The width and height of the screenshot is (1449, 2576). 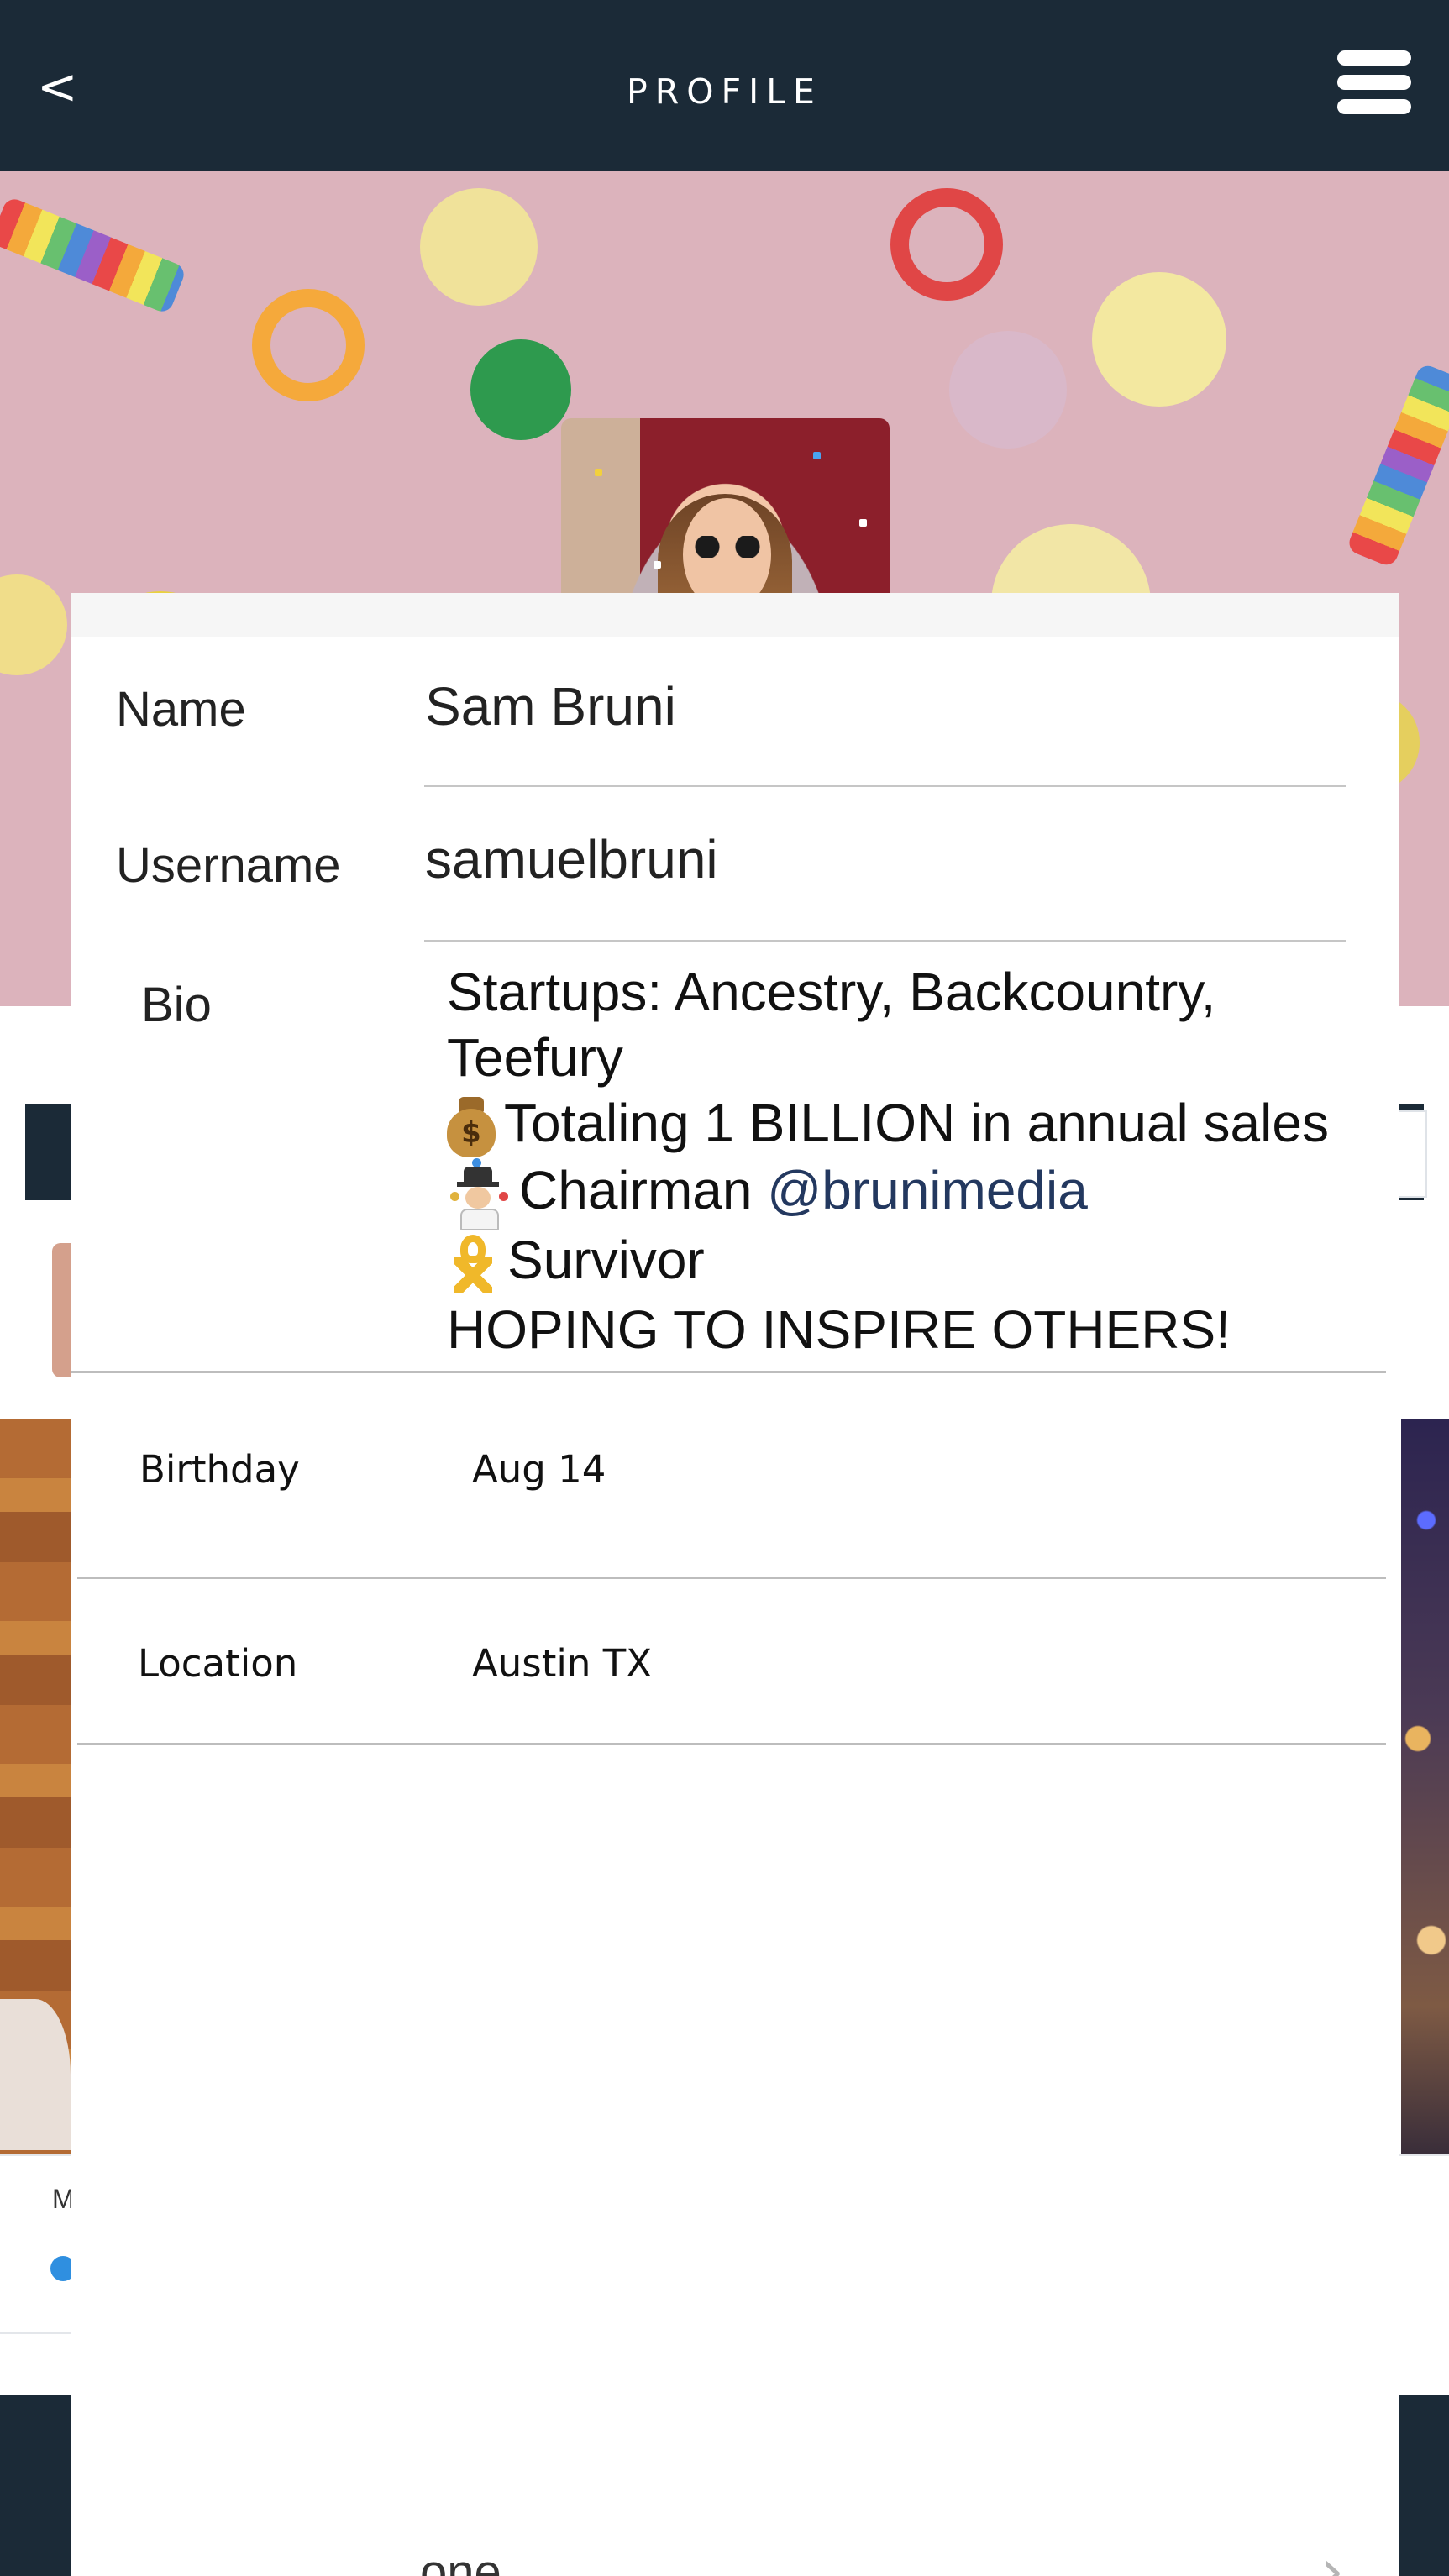 I want to click on body-shape, so click(x=479, y=1220).